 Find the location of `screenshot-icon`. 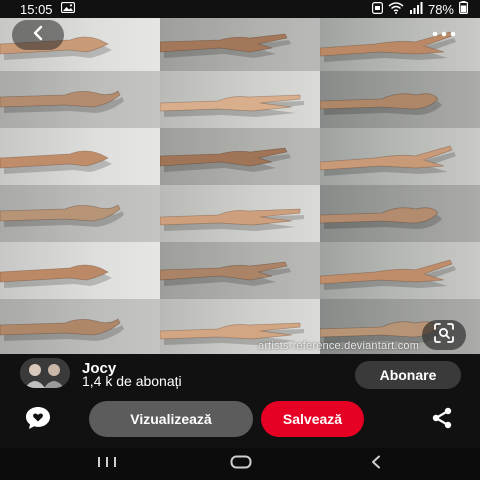

screenshot-icon is located at coordinates (377, 9).